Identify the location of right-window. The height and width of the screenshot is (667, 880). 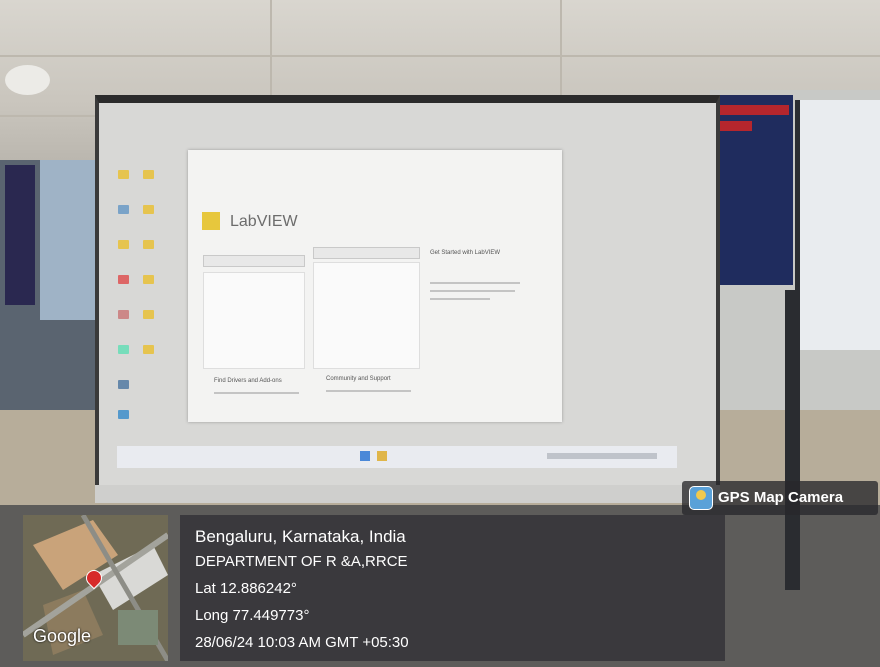
(837, 225).